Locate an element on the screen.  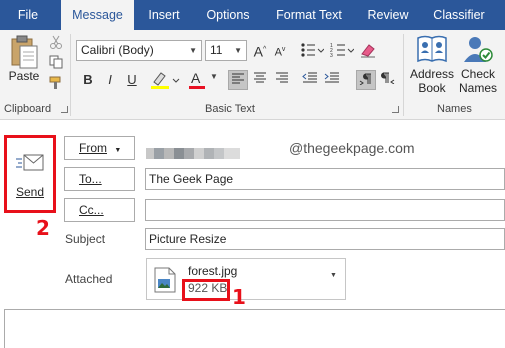
paste-label: Paste is located at coordinates (24, 76).